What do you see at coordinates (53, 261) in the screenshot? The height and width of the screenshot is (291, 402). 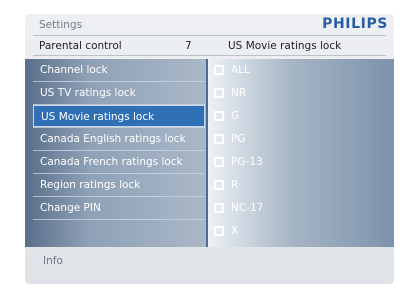 I see `info-label: Info` at bounding box center [53, 261].